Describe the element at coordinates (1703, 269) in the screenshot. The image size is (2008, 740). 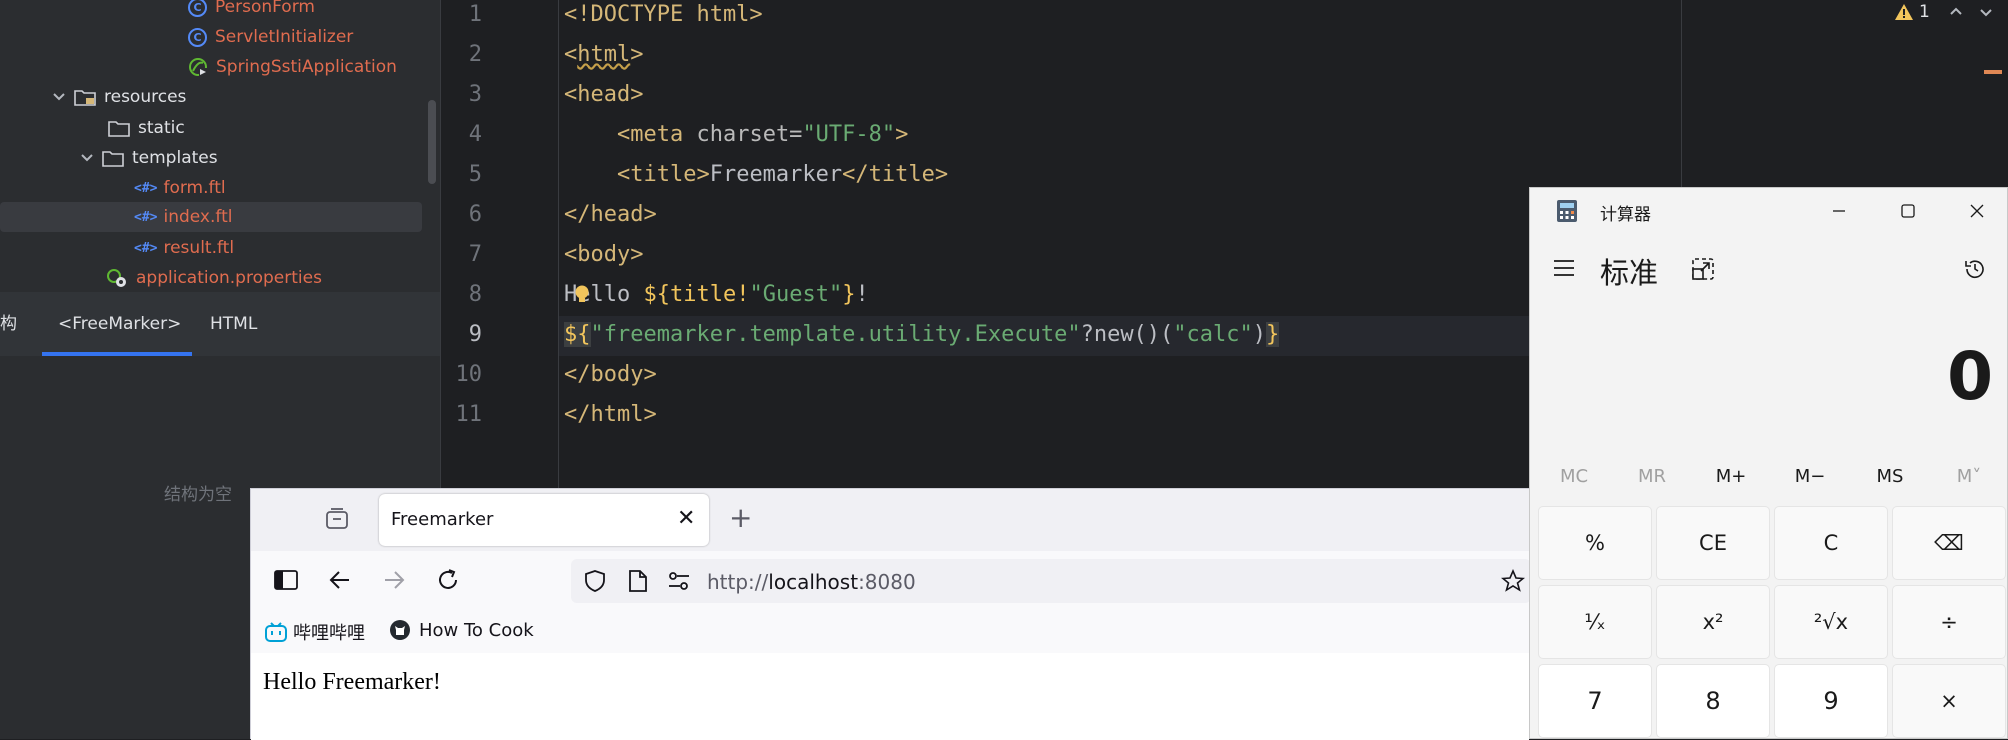
I see `keep-on-top-icon` at that location.